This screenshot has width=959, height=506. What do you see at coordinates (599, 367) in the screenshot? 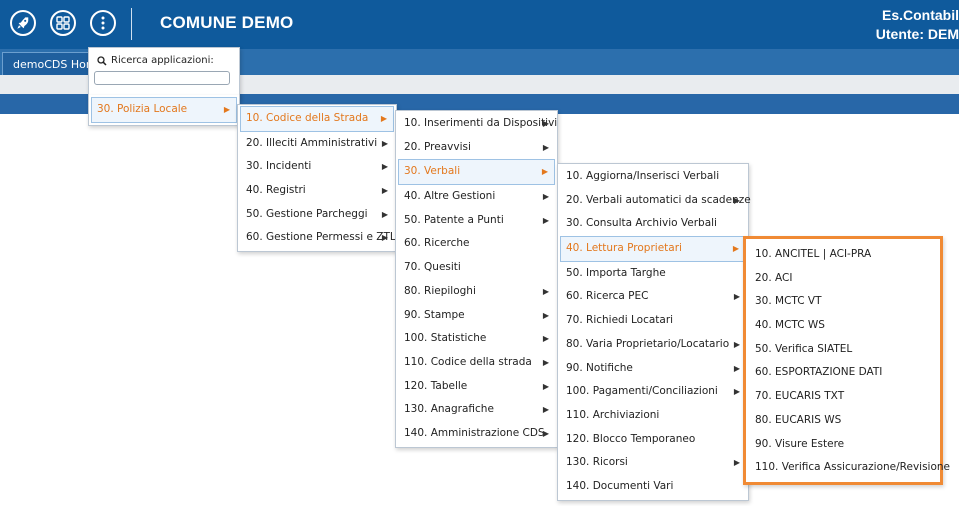
I see `menu-item-label: 90. Notifiche` at bounding box center [599, 367].